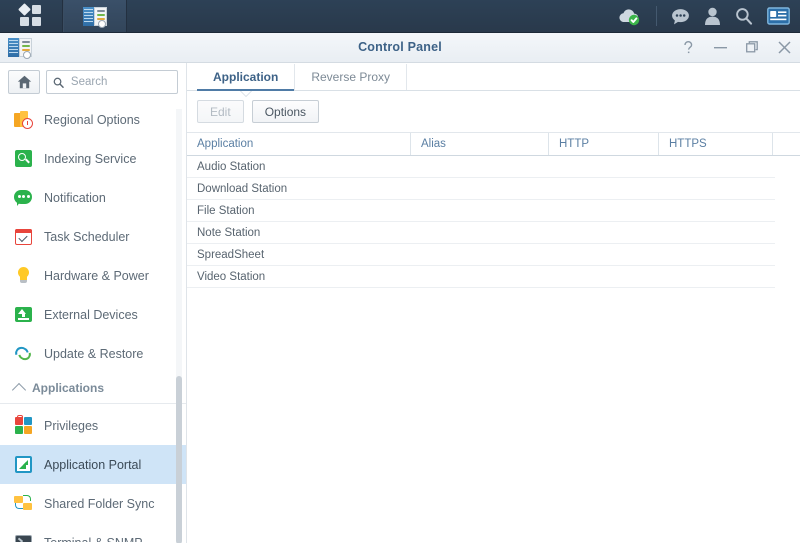  What do you see at coordinates (23, 119) in the screenshot?
I see `regional-options-icon` at bounding box center [23, 119].